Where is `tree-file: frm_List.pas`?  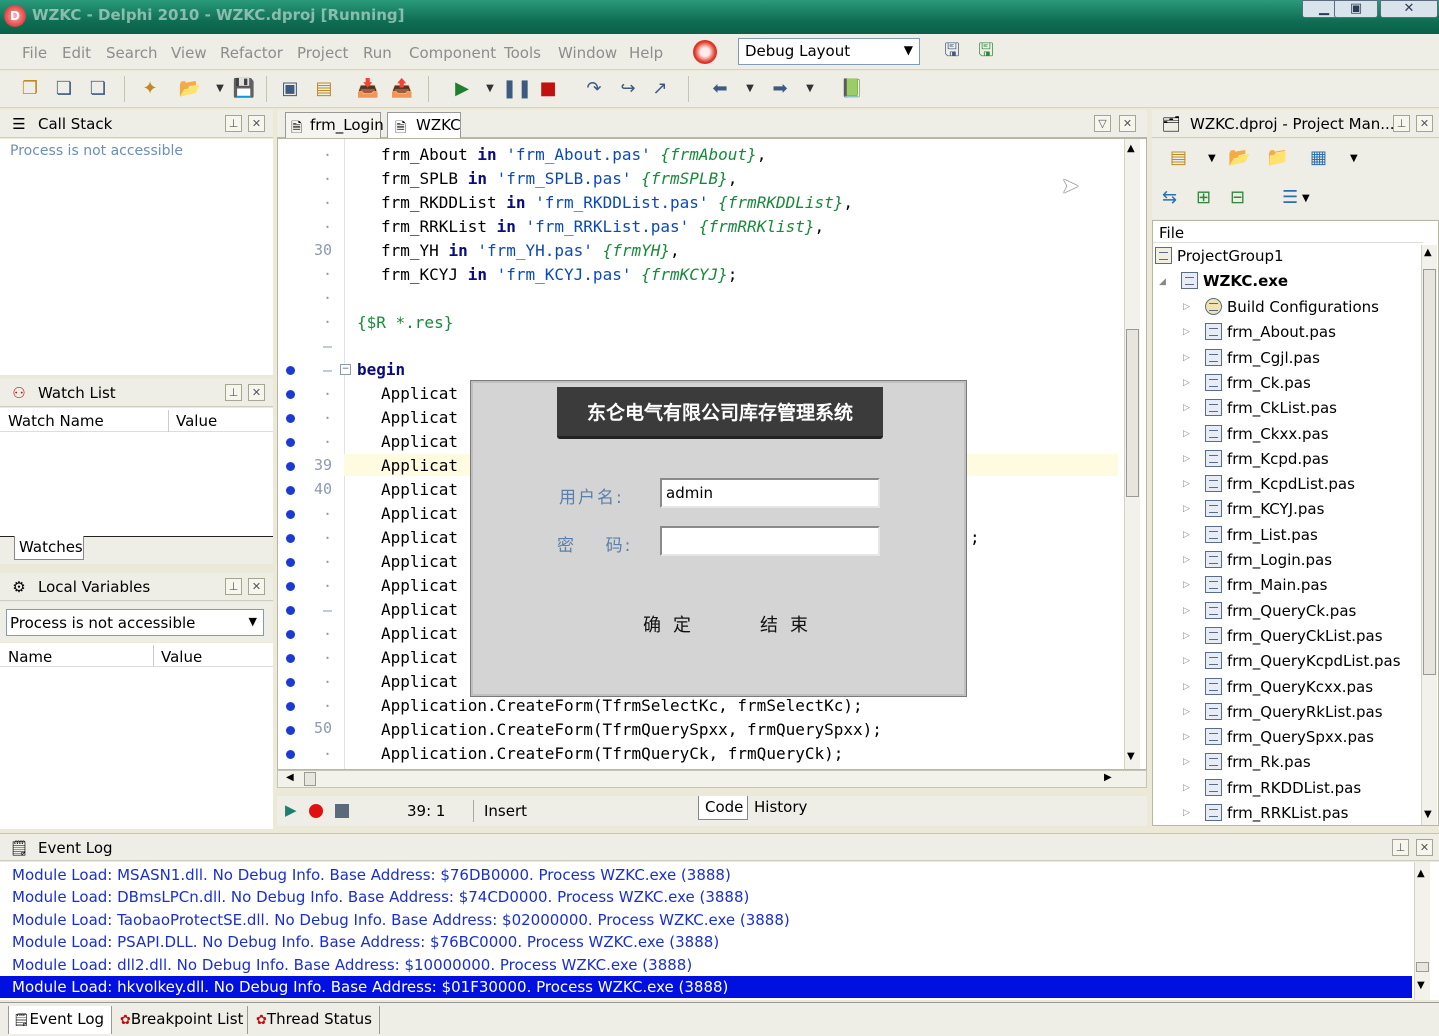
tree-file: frm_List.pas is located at coordinates (1261, 534).